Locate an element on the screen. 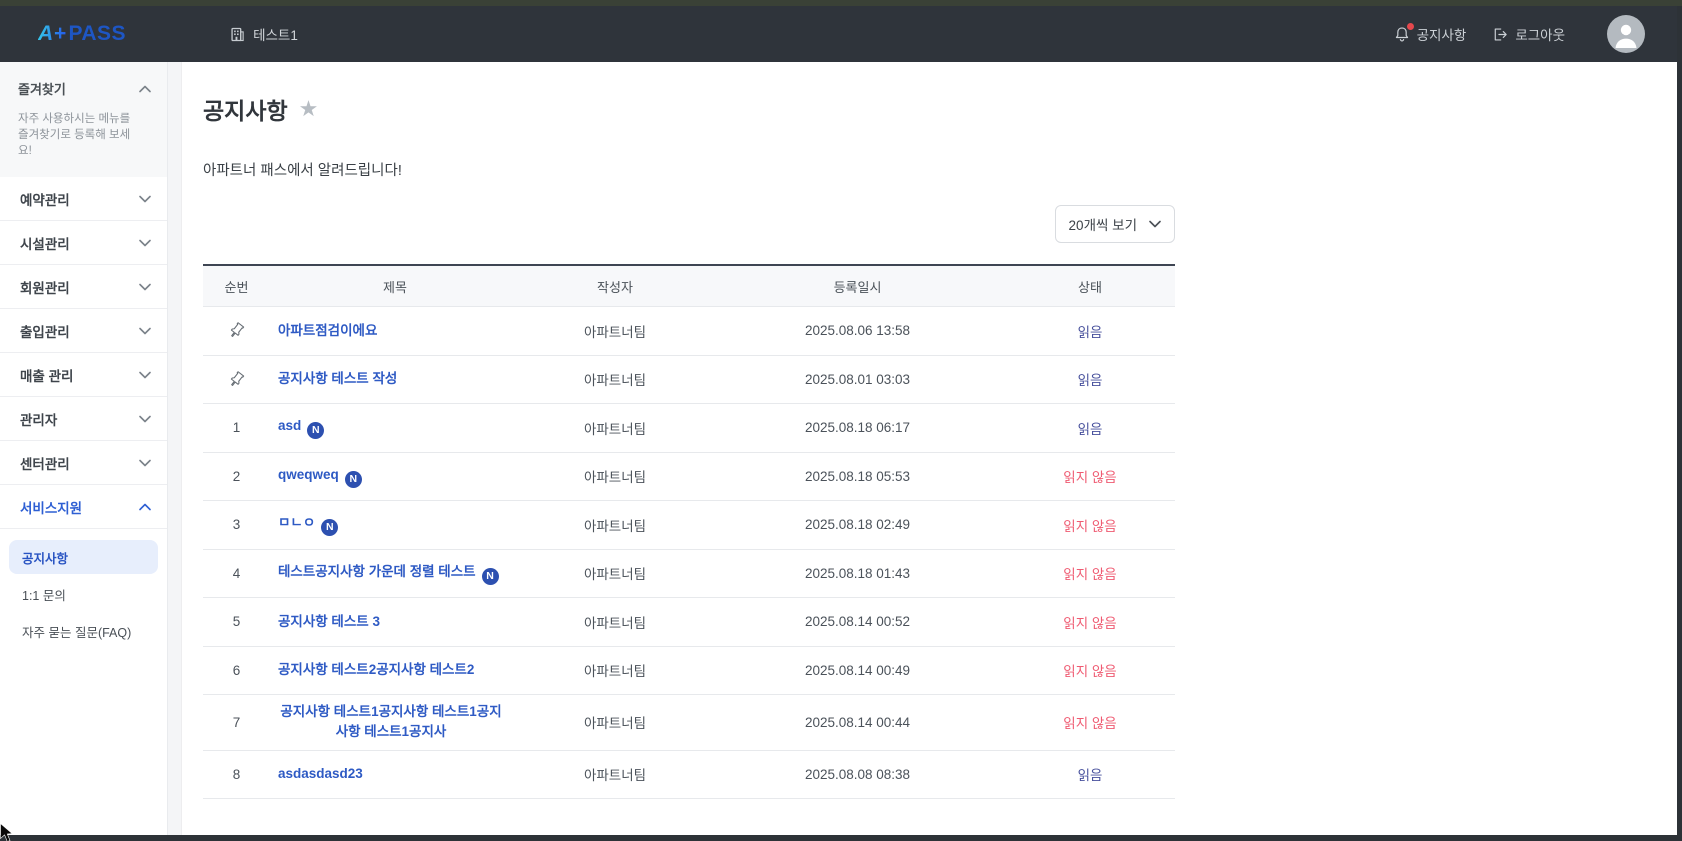 The width and height of the screenshot is (1682, 841). notification-dot is located at coordinates (1410, 26).